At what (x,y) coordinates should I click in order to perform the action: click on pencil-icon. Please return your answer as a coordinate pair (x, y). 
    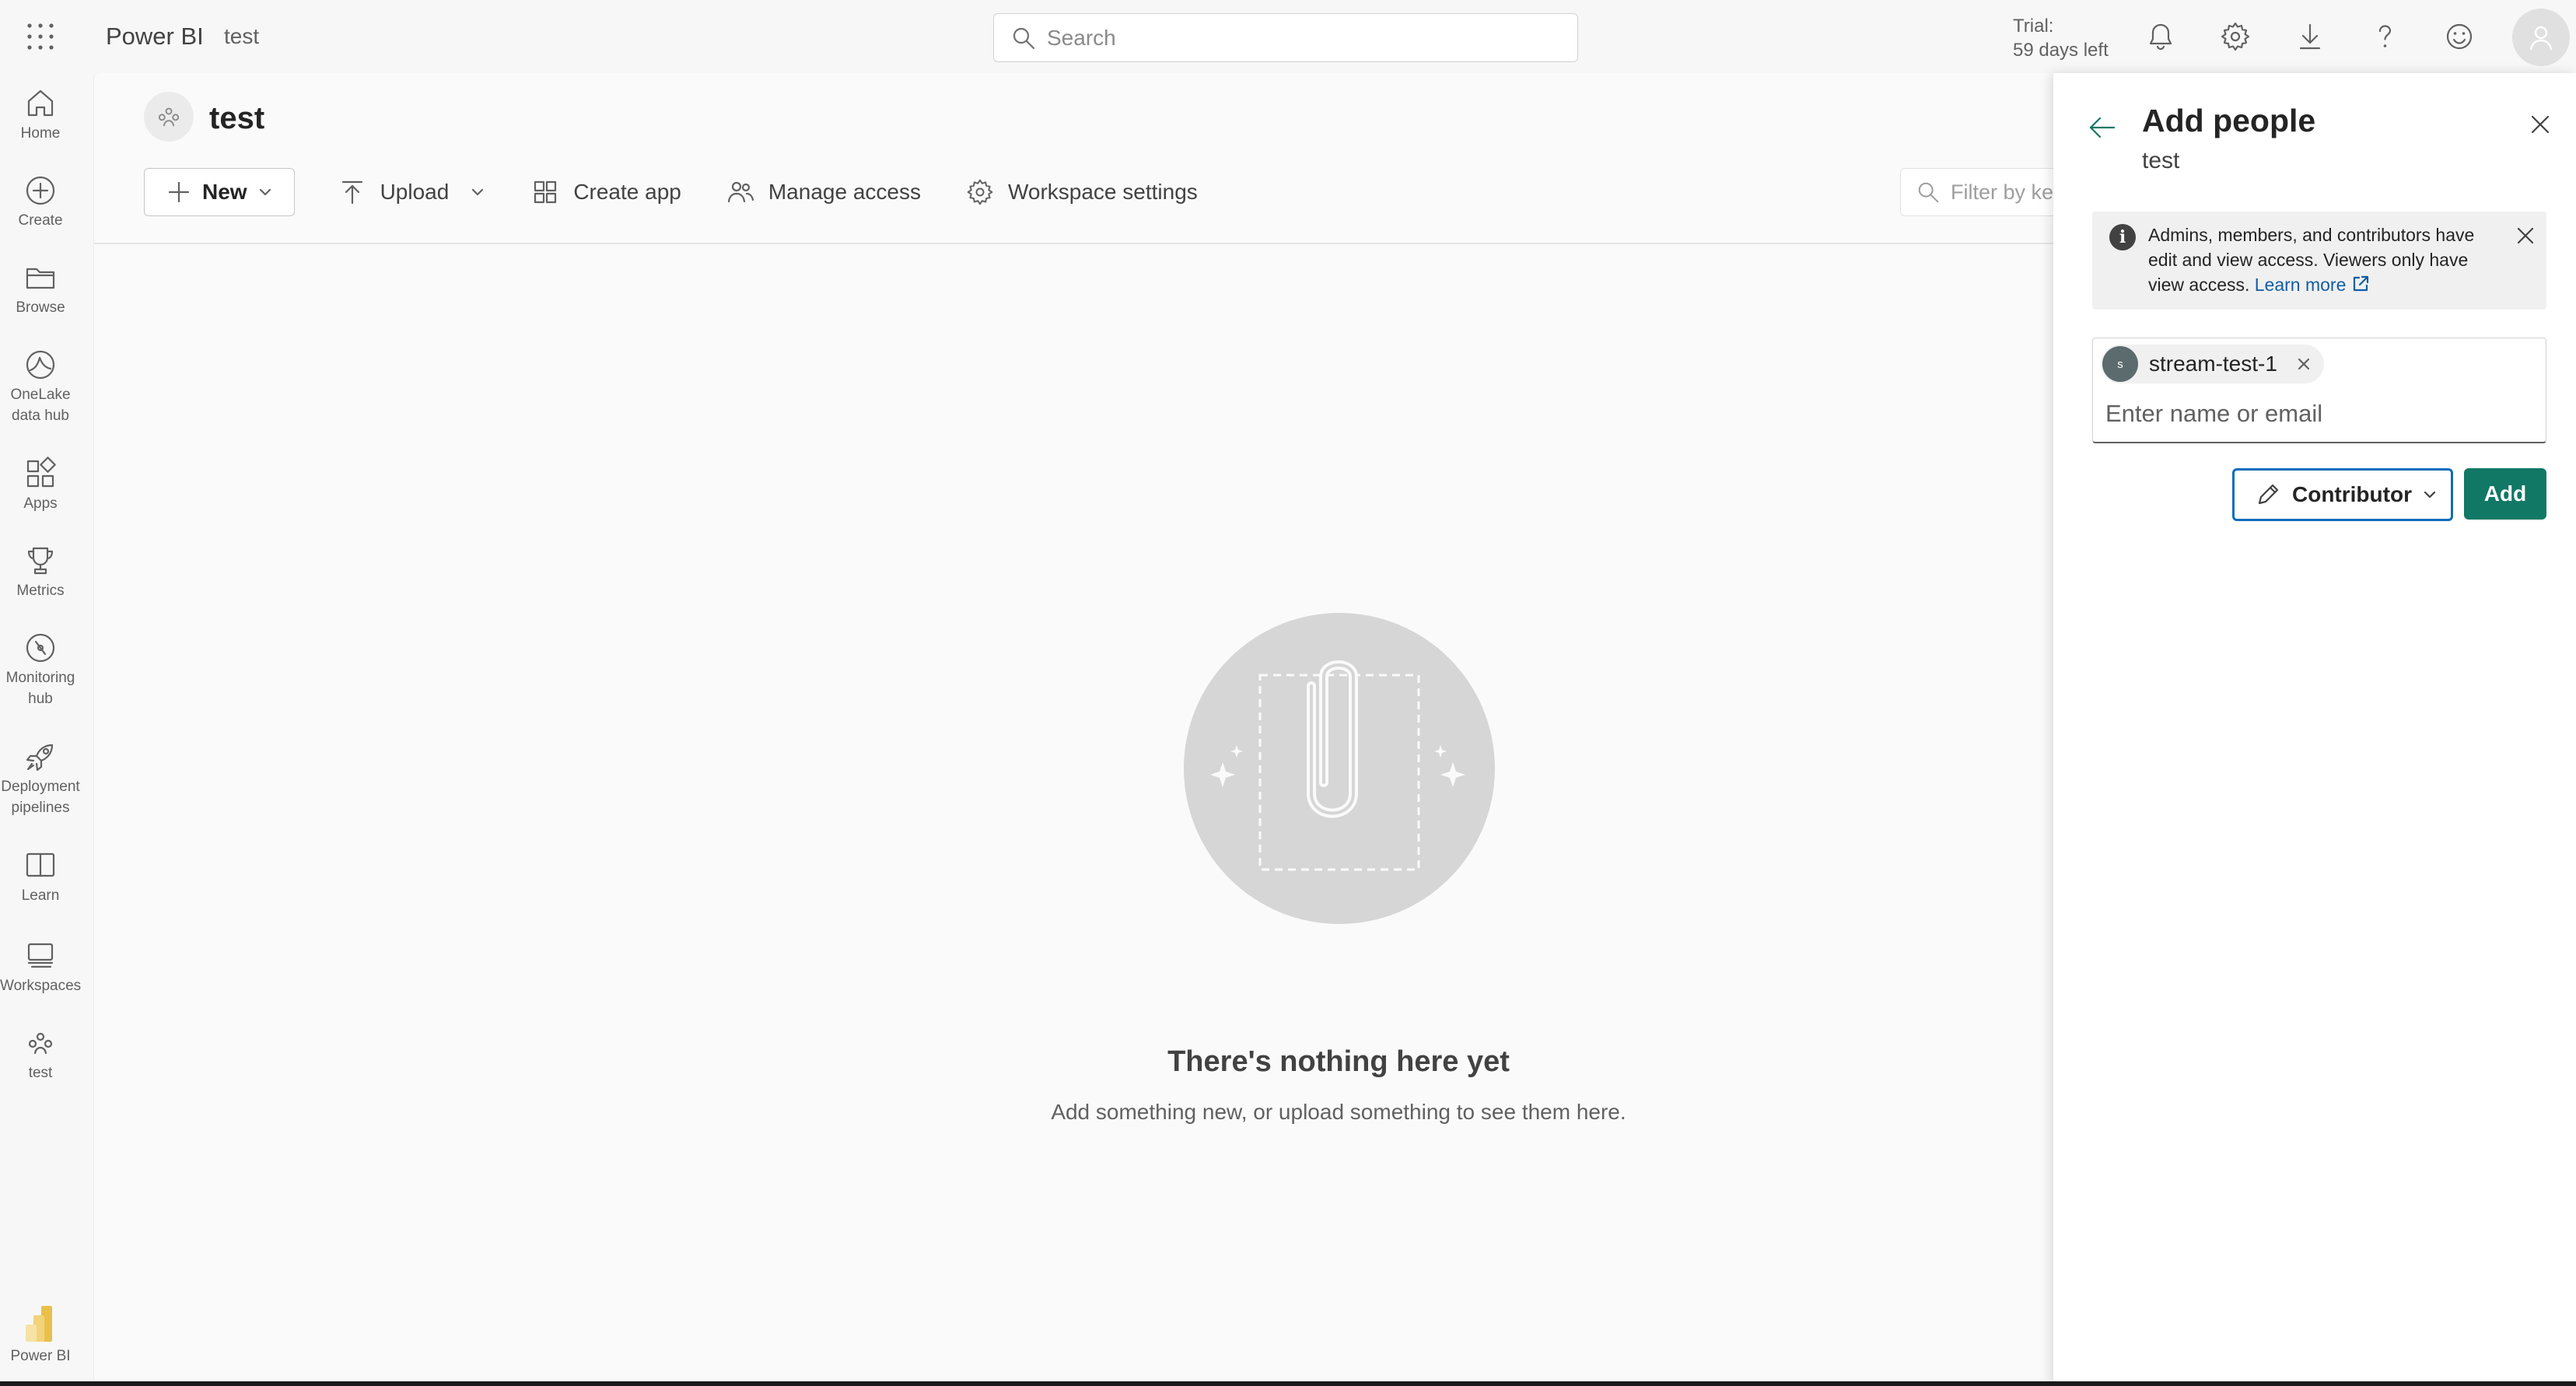
    Looking at the image, I should click on (2268, 495).